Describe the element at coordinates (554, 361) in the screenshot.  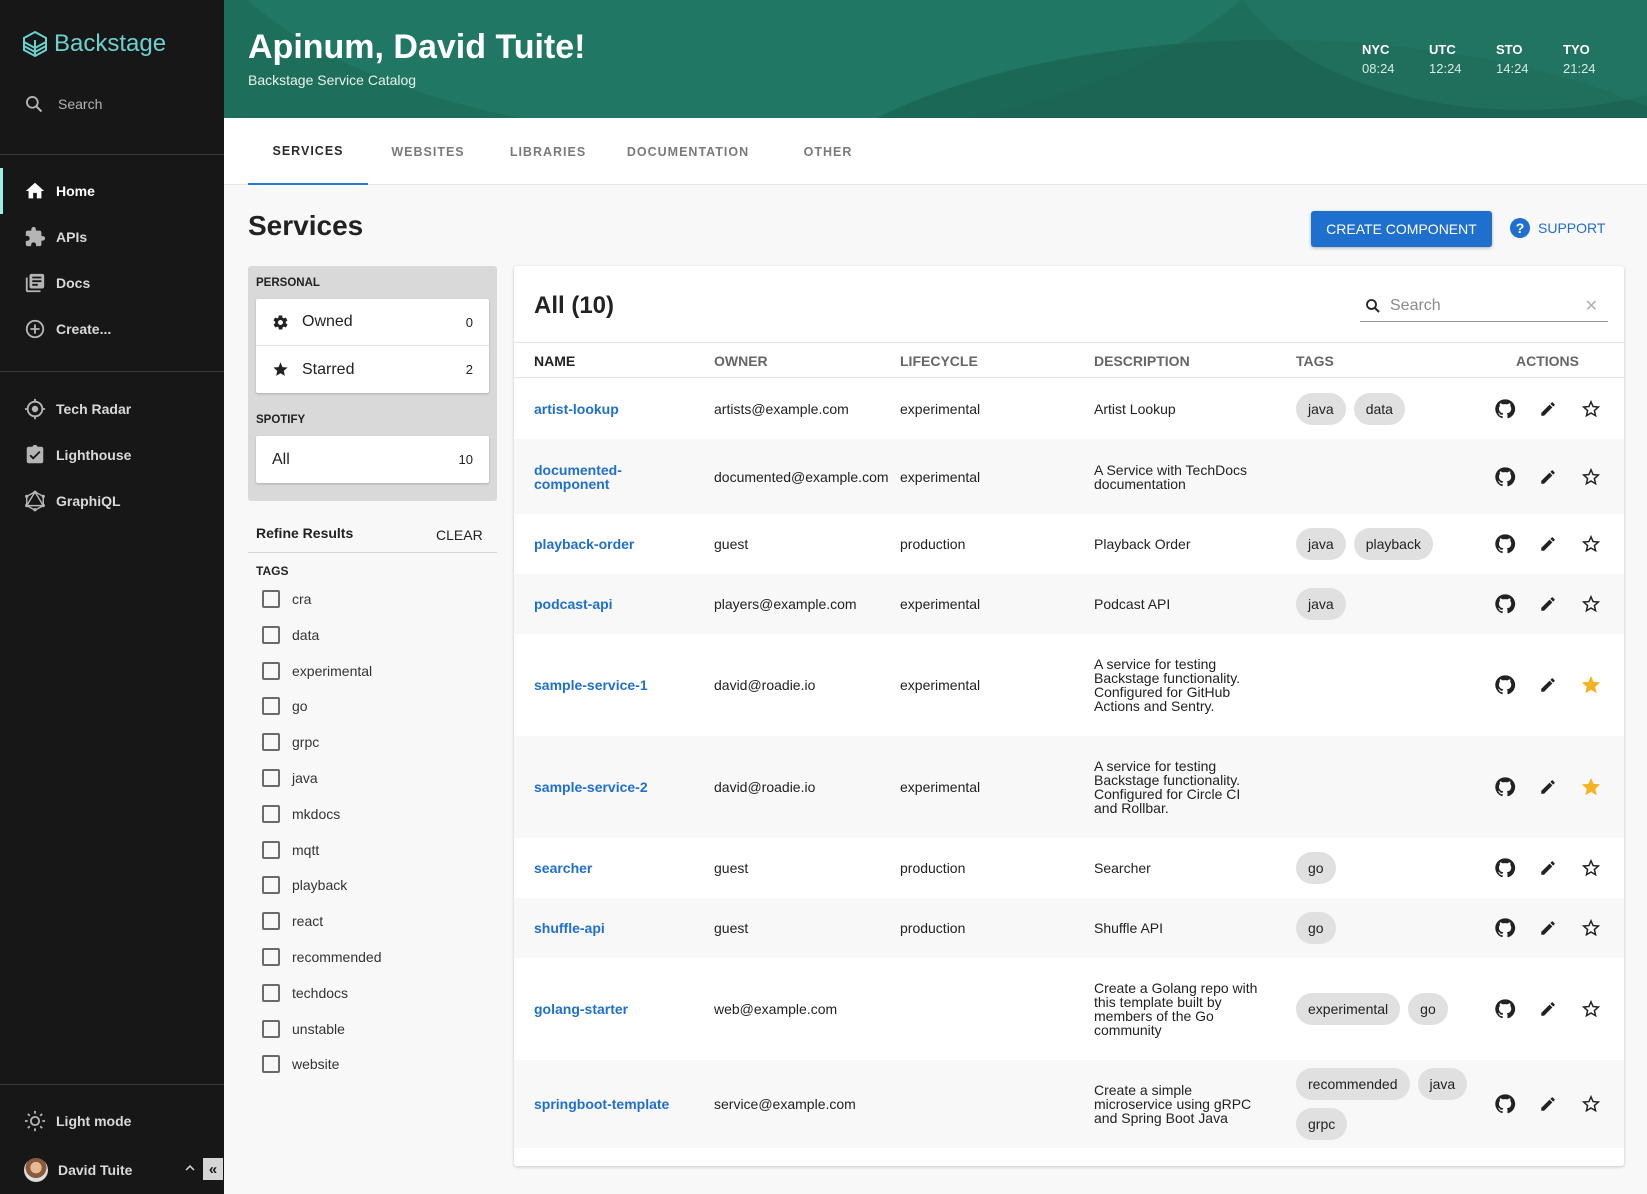
I see `column-header-name: NAME` at that location.